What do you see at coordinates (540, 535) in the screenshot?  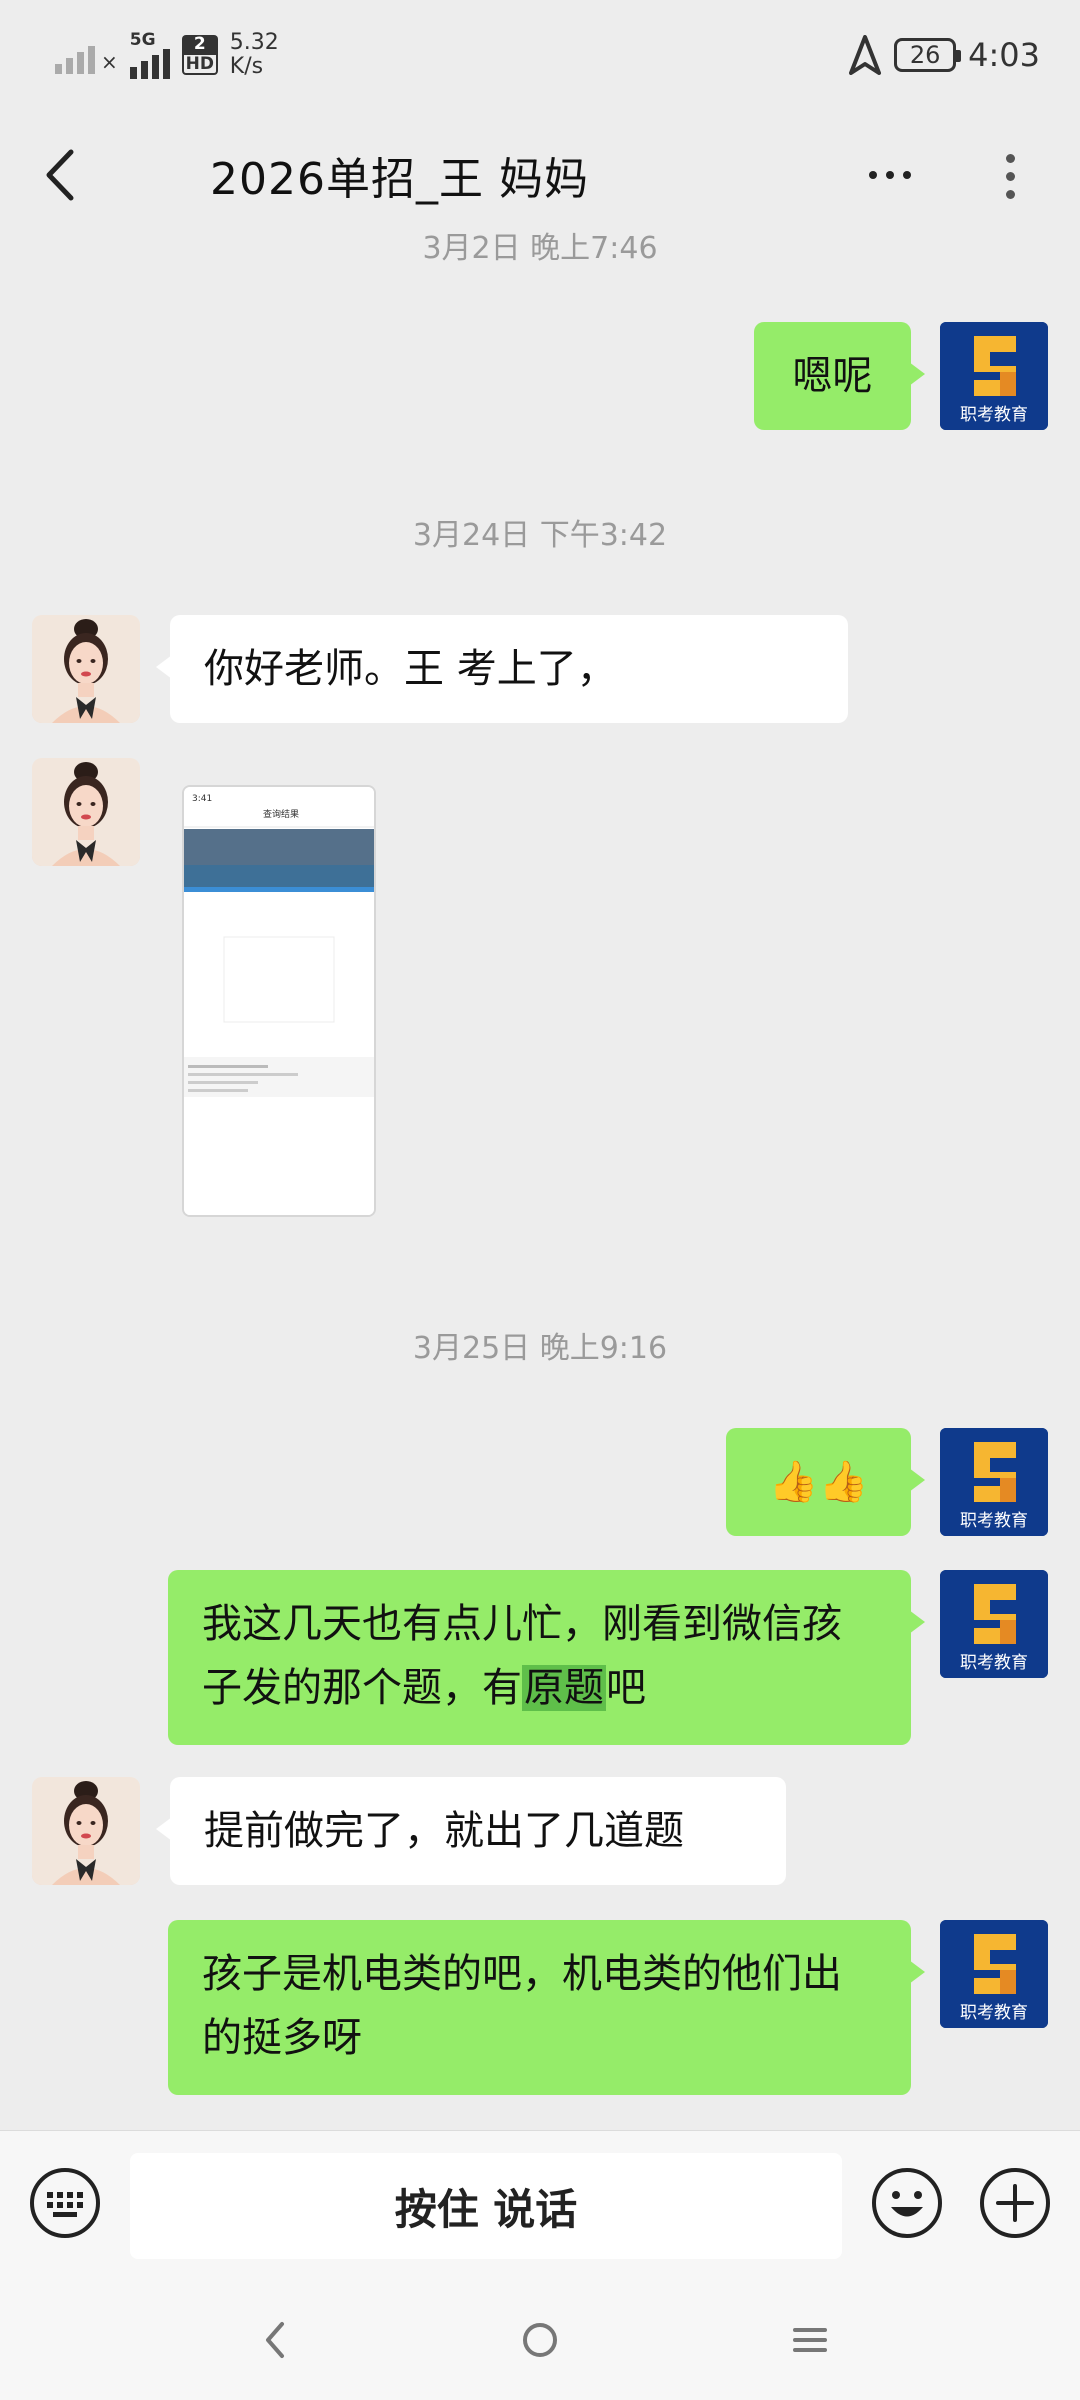 I see `timestamp: 3月24日 下午3:42` at bounding box center [540, 535].